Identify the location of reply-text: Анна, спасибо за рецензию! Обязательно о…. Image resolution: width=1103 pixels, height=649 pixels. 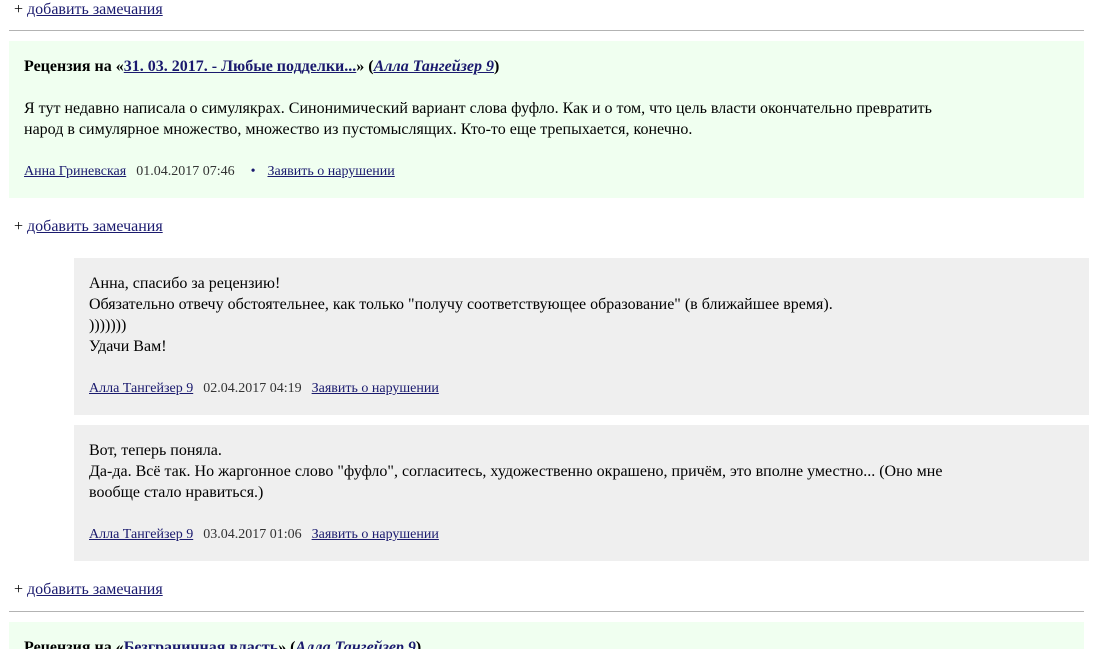
(461, 315).